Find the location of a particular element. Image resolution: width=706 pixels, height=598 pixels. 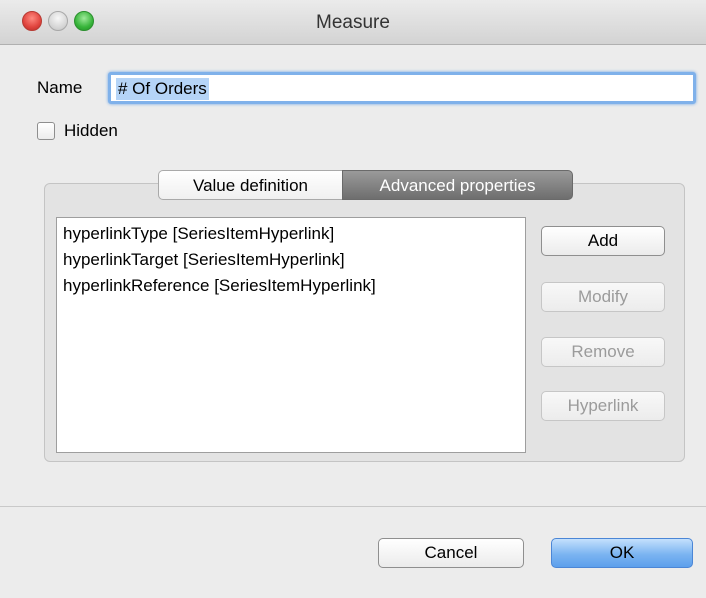

hidden-label: Hidden is located at coordinates (91, 131).